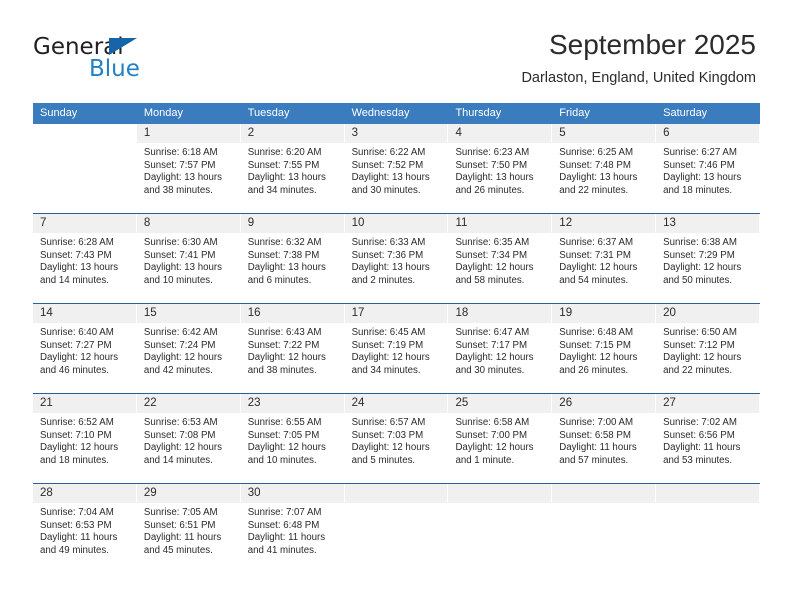 The width and height of the screenshot is (792, 612). Describe the element at coordinates (76, 345) in the screenshot. I see `sunset-text: Sunset: 7:27 PM` at that location.